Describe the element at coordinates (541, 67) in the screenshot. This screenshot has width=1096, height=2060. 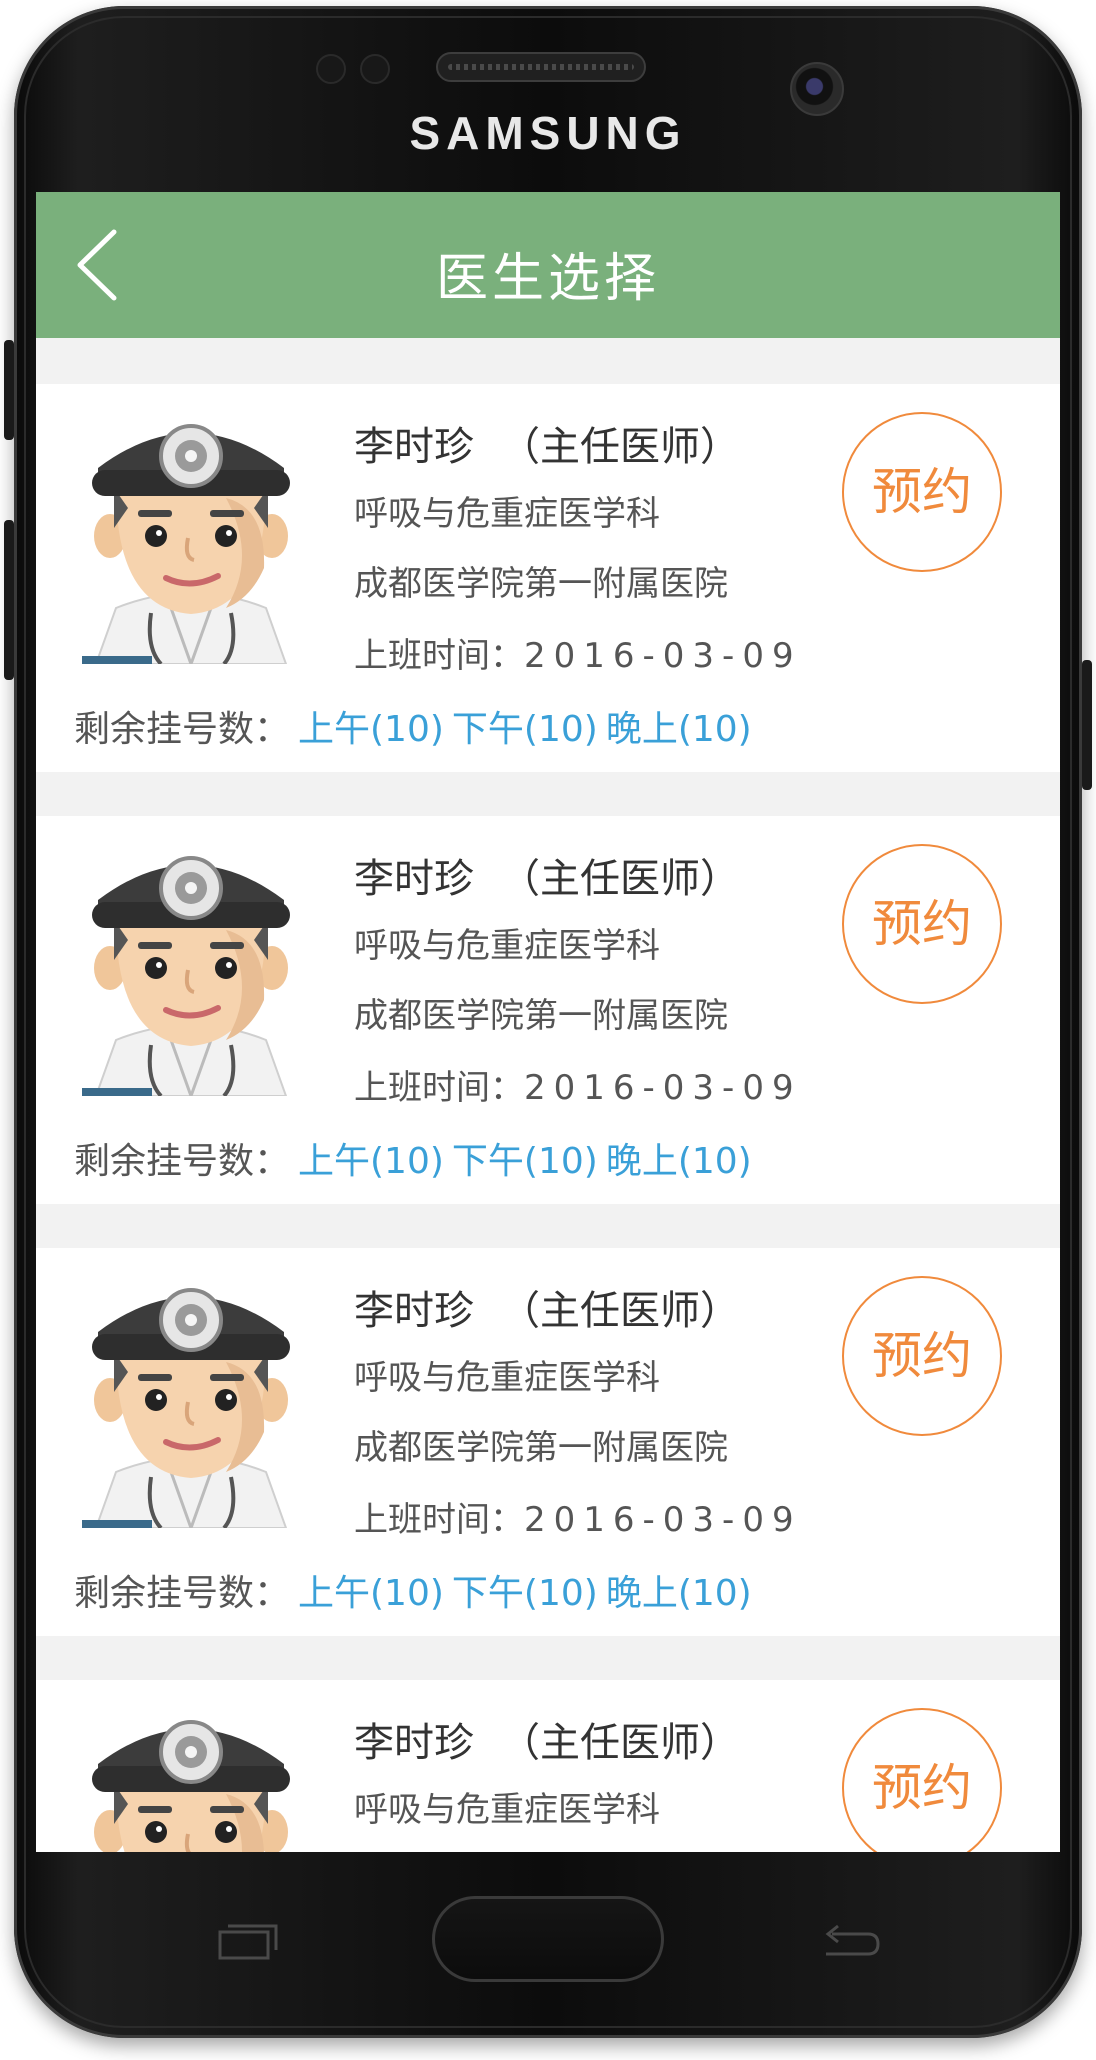
I see `earpiece-speaker` at that location.